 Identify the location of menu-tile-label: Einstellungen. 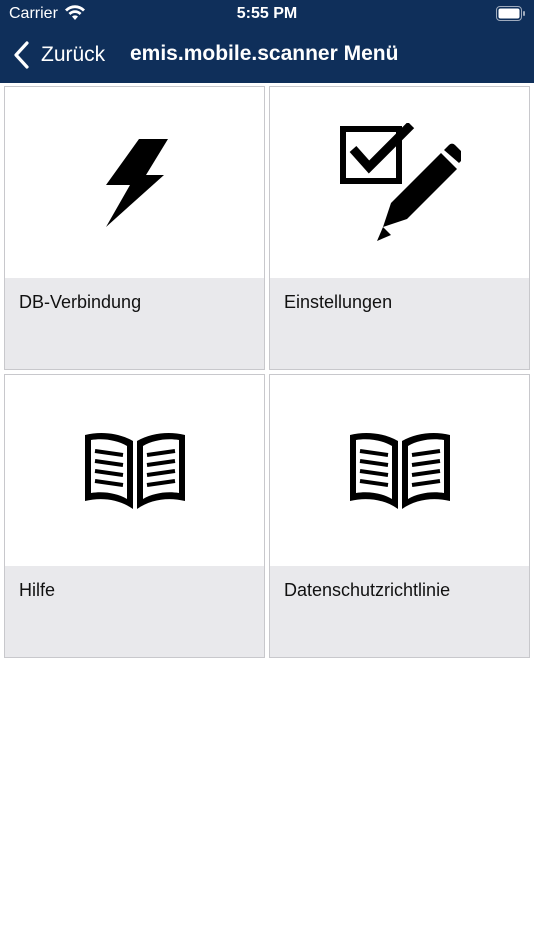
(338, 302).